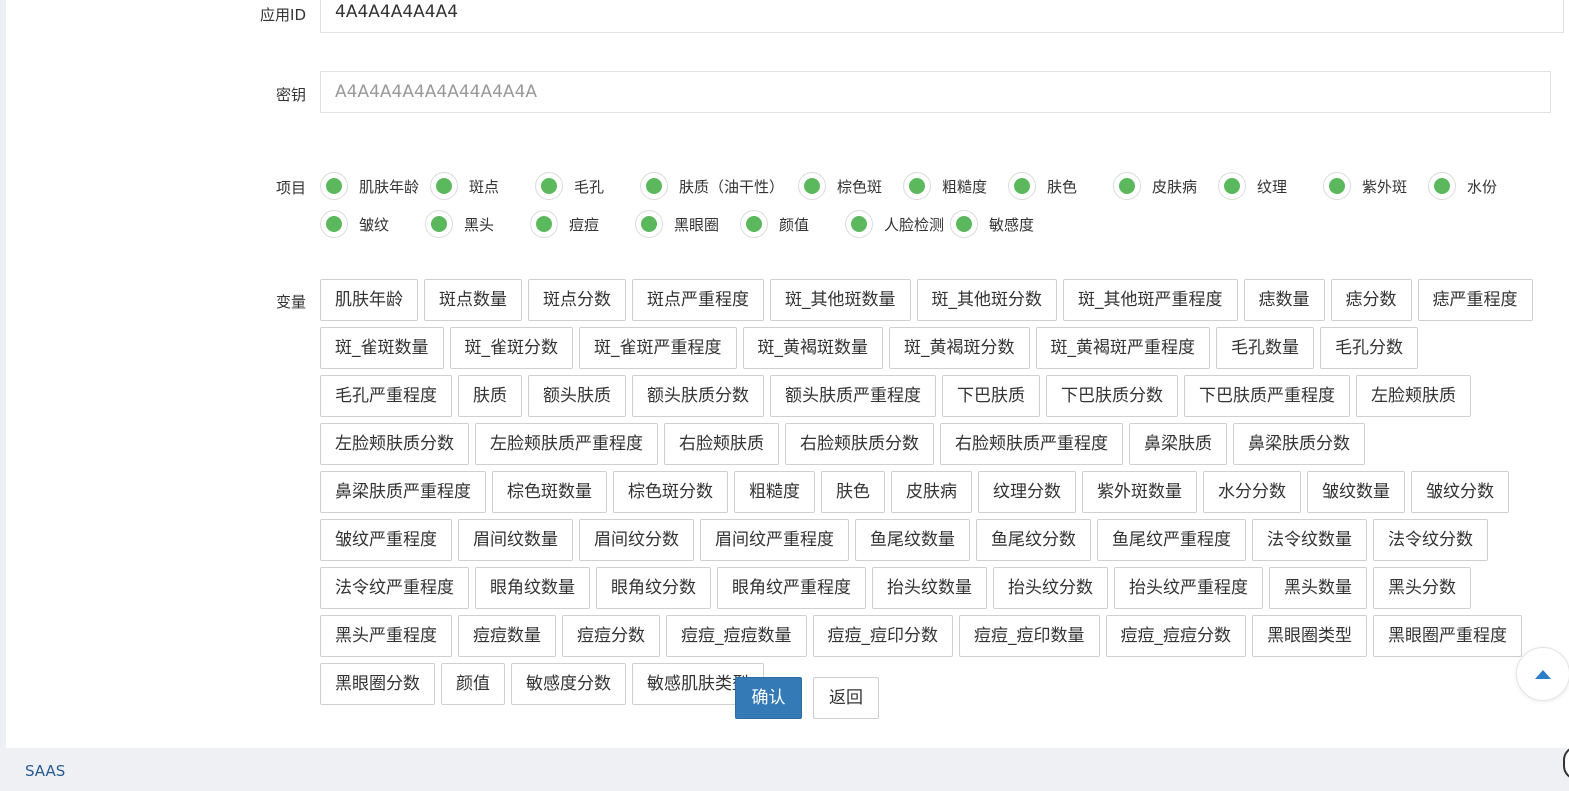  I want to click on variable-tag-button: 斑_其他斑严重程度, so click(1150, 300).